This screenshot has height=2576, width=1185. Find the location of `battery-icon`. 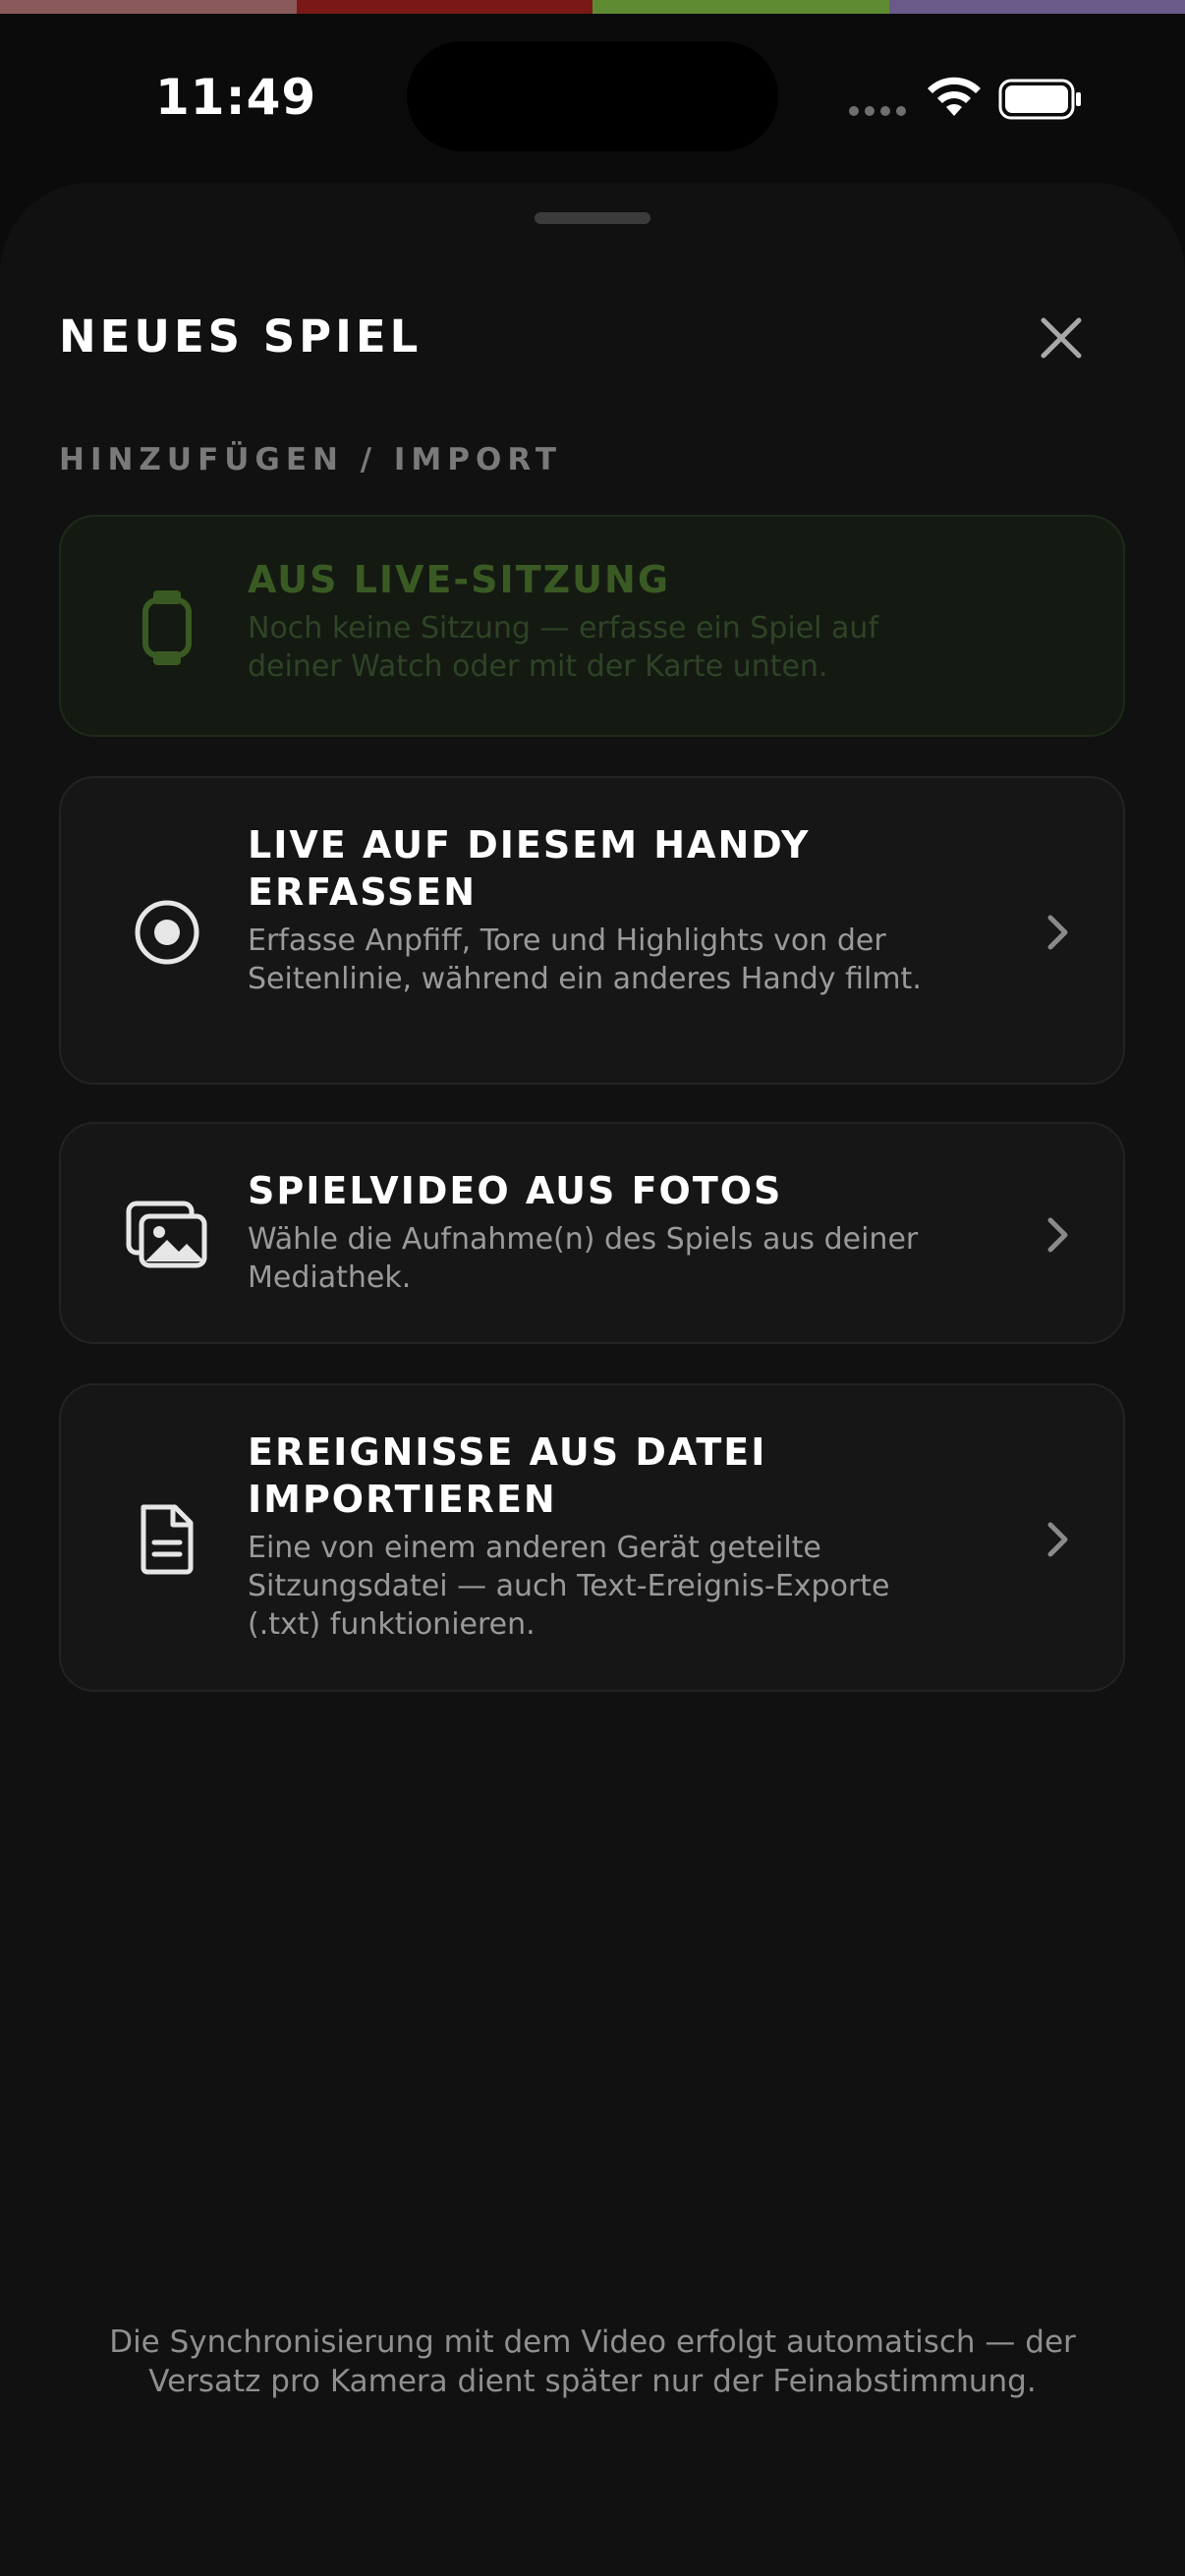

battery-icon is located at coordinates (1040, 99).